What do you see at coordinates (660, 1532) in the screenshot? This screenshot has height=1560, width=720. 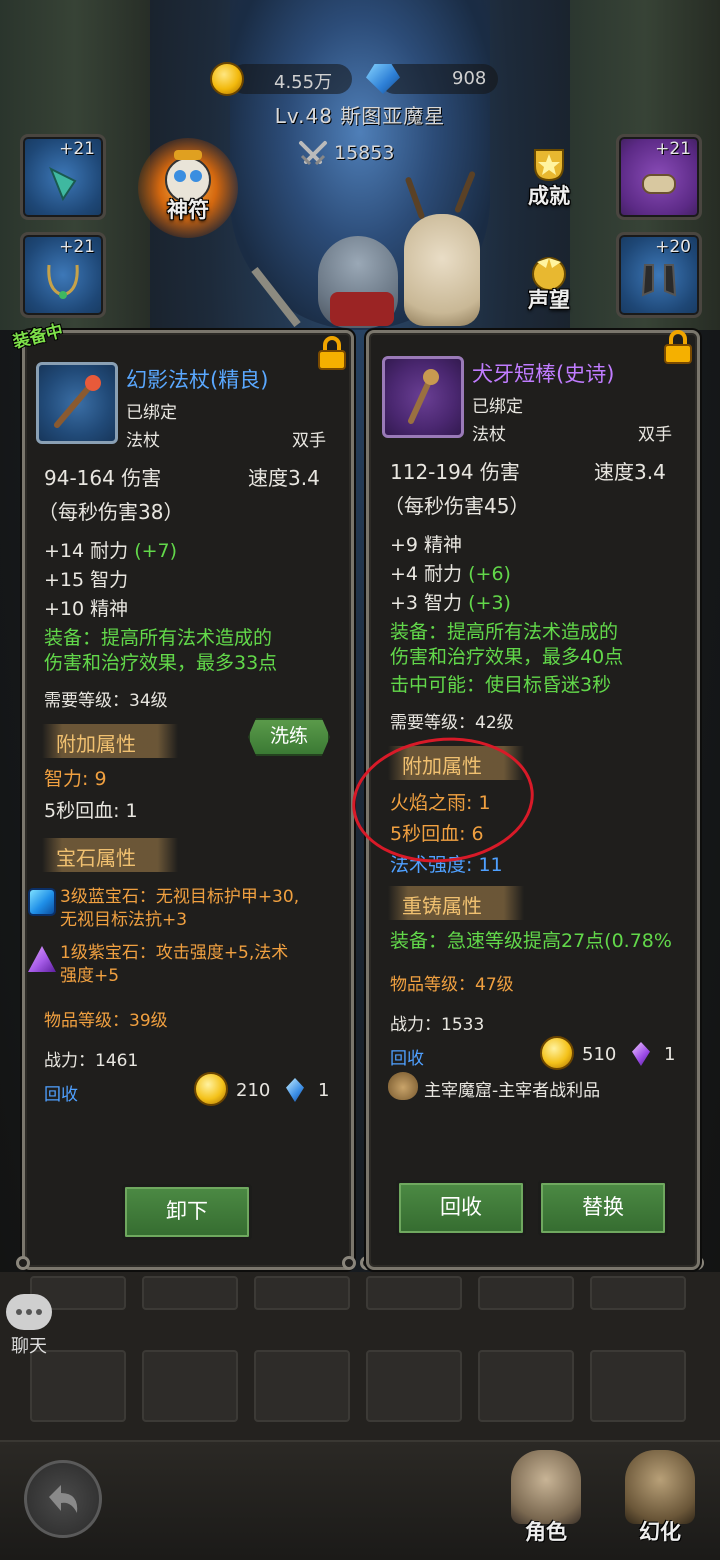 I see `nav-illusion-label: 幻化` at bounding box center [660, 1532].